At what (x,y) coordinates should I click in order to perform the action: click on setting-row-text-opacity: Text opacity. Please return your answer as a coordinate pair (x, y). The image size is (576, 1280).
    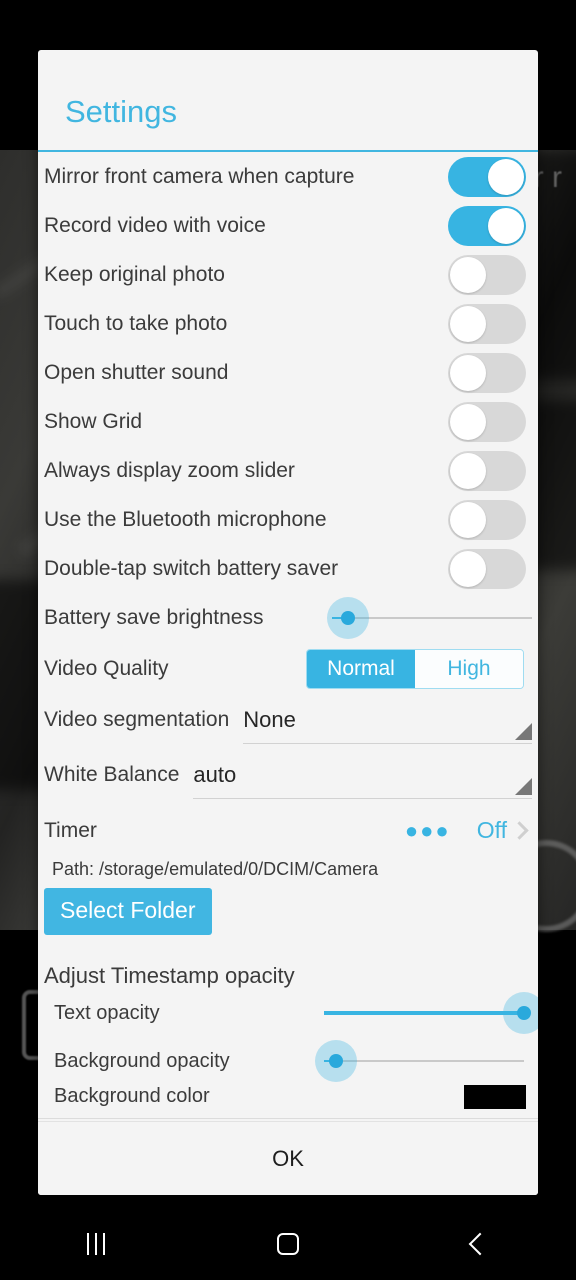
    Looking at the image, I should click on (288, 1013).